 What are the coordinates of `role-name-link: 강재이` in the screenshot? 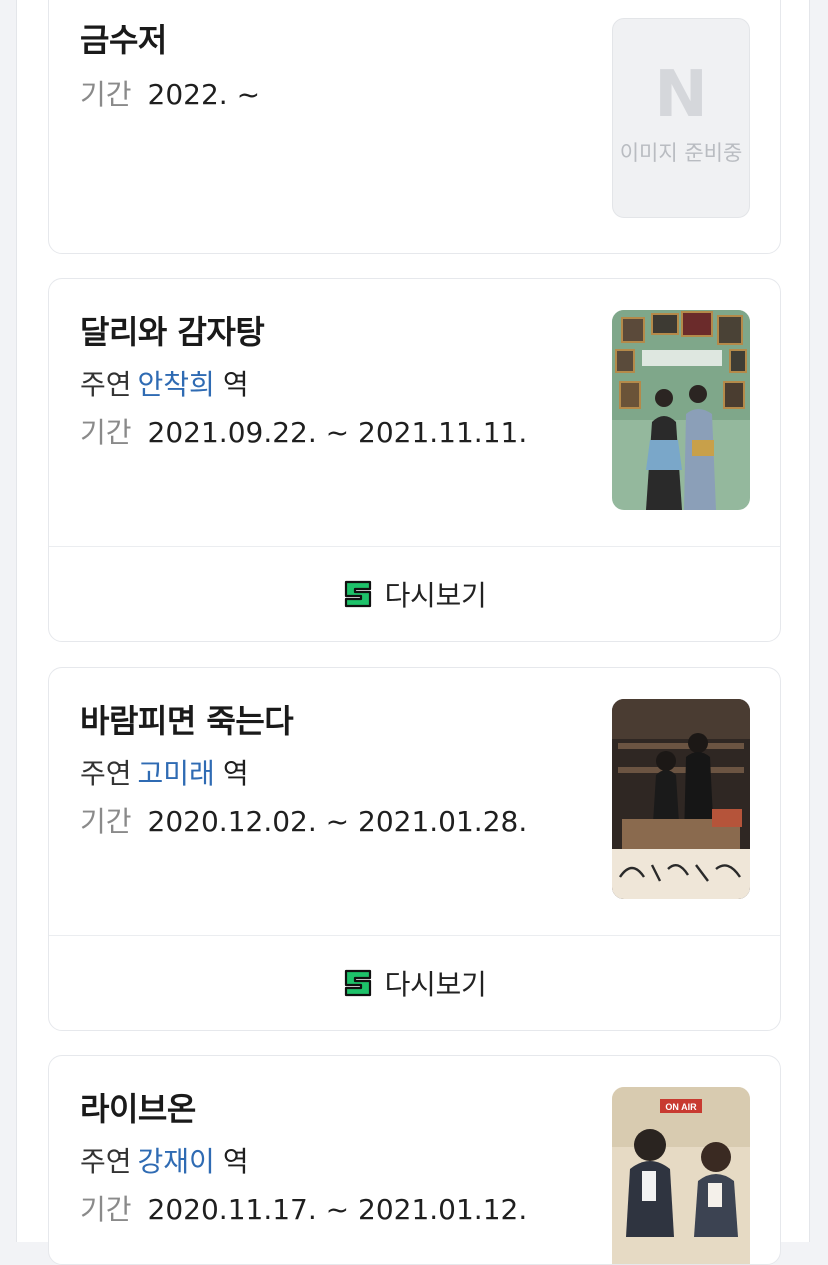 It's located at (176, 1161).